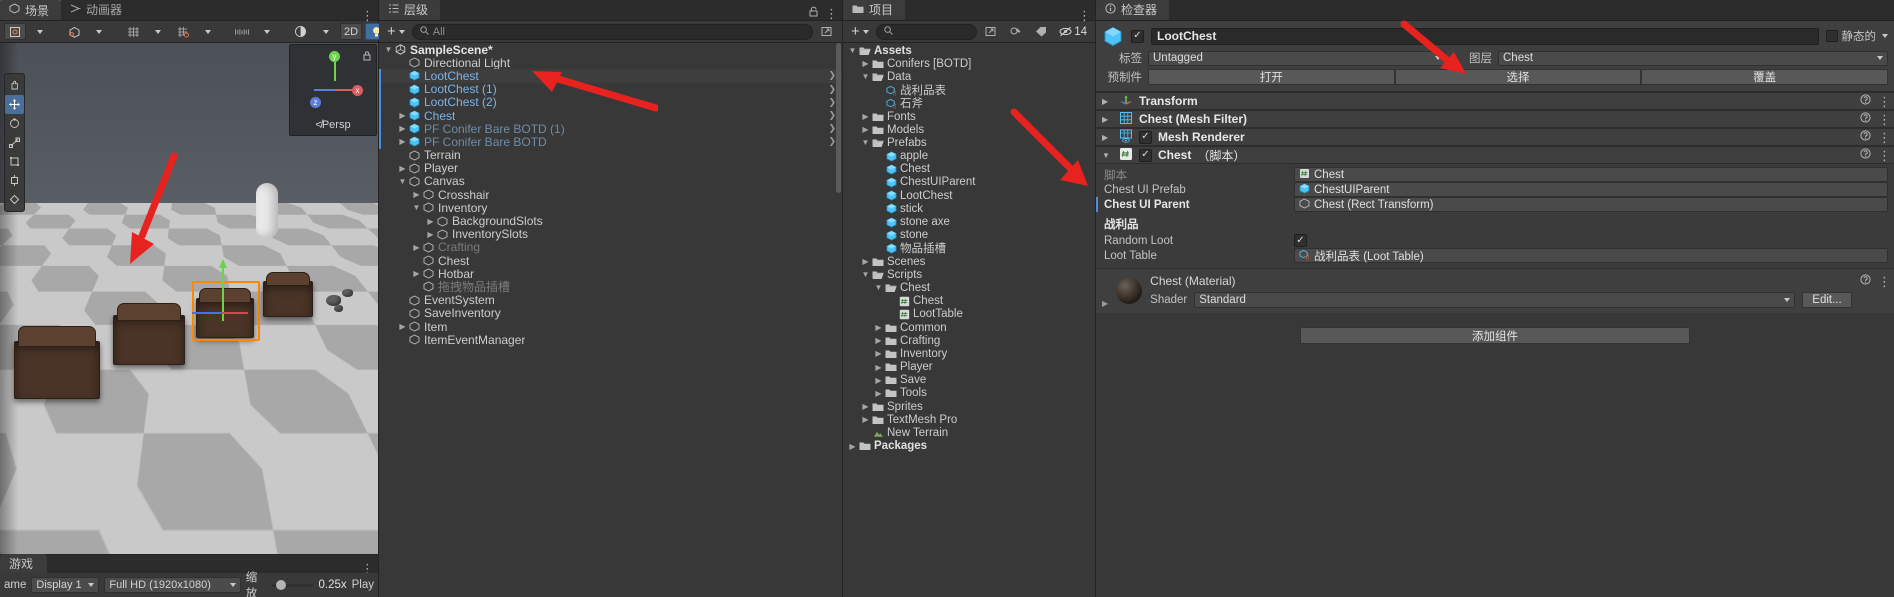 This screenshot has width=1894, height=597. Describe the element at coordinates (610, 168) in the screenshot. I see `hierarchy-row: ▶ Player` at that location.